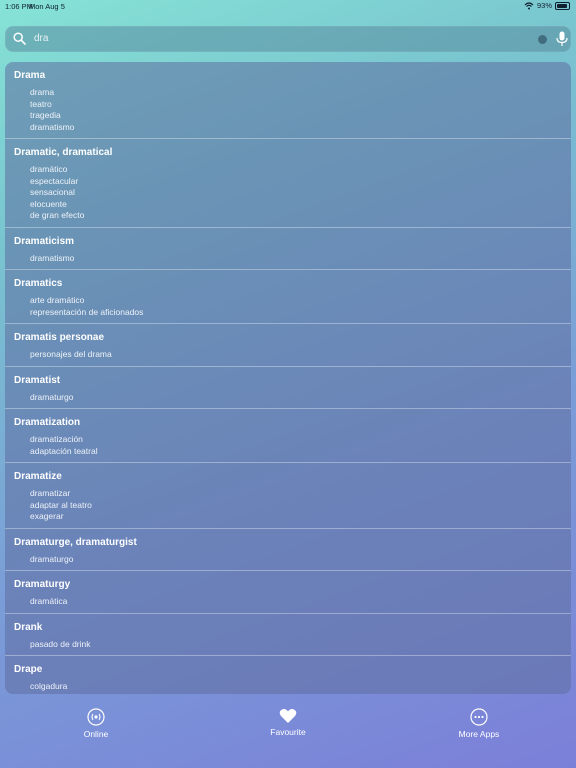 This screenshot has width=576, height=768. I want to click on result-translation: sensacional, so click(52, 192).